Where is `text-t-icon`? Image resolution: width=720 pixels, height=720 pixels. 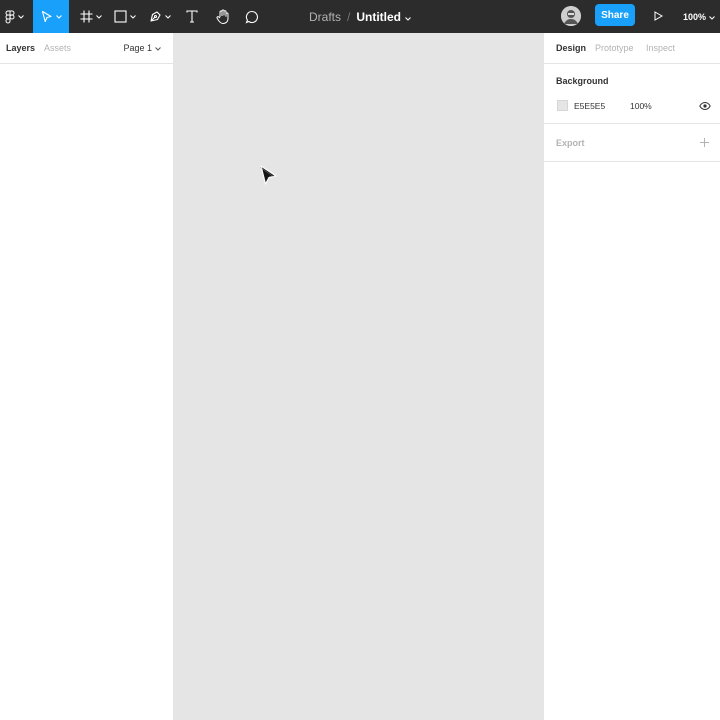
text-t-icon is located at coordinates (192, 16).